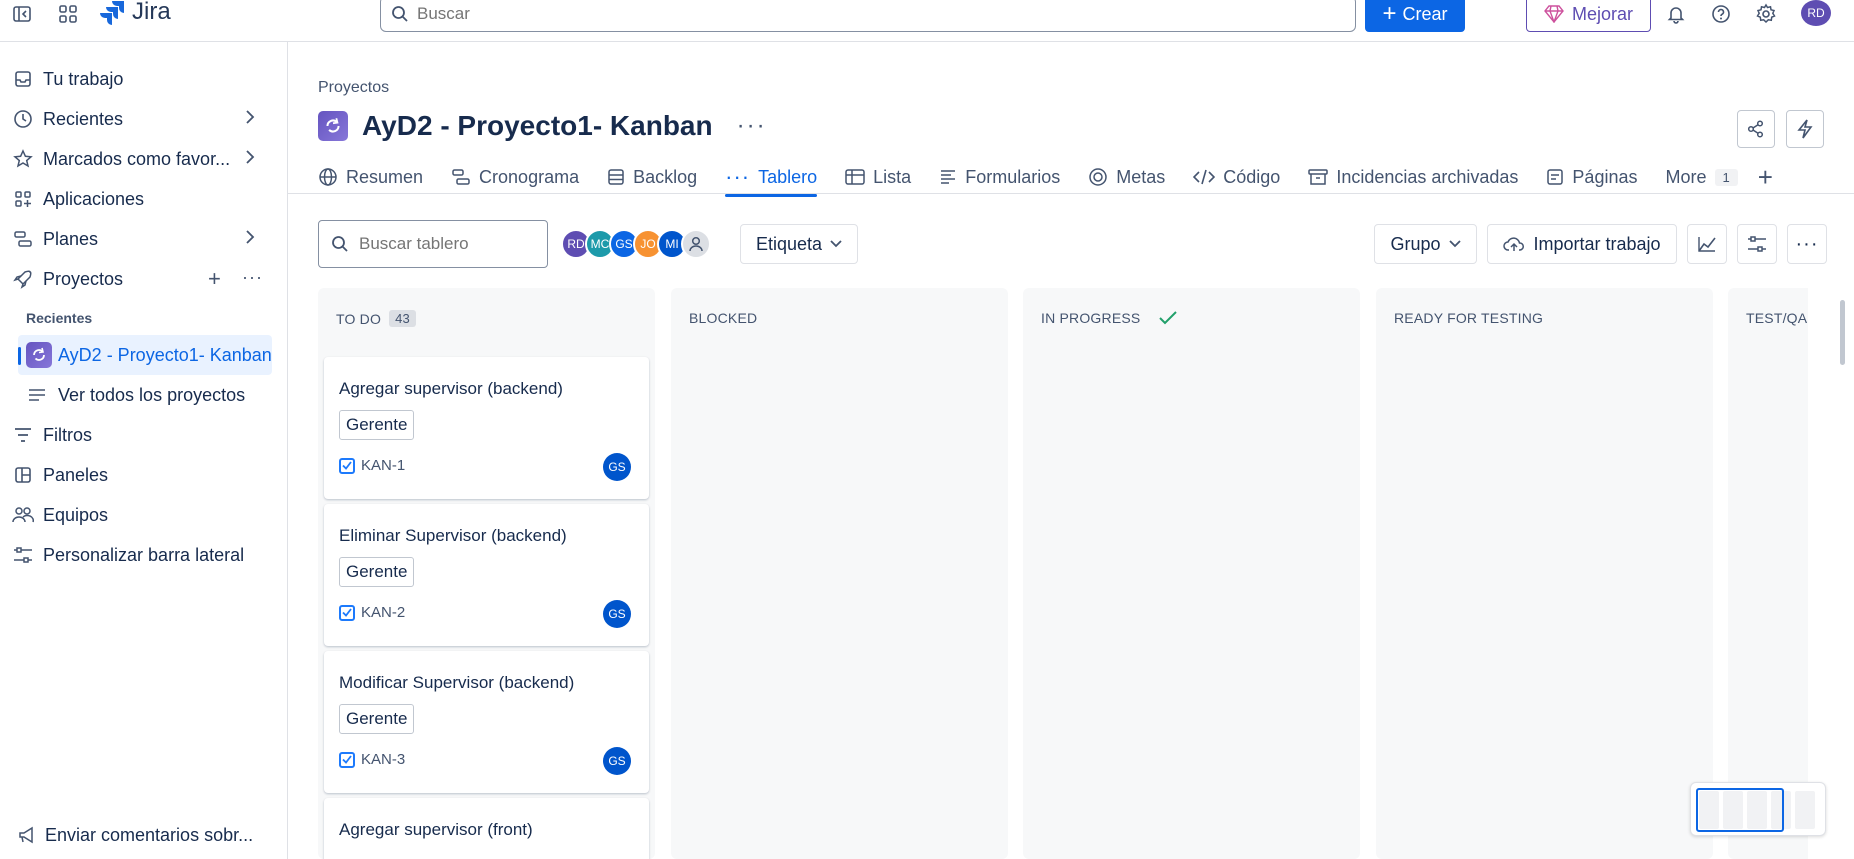  What do you see at coordinates (144, 515) in the screenshot?
I see `sidebar-item-teams: Equipos` at bounding box center [144, 515].